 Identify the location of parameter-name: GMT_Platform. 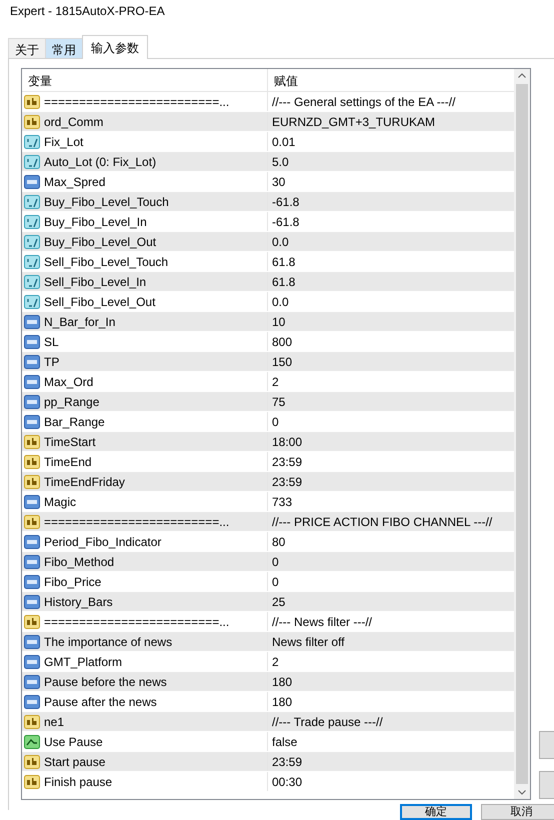
(83, 661).